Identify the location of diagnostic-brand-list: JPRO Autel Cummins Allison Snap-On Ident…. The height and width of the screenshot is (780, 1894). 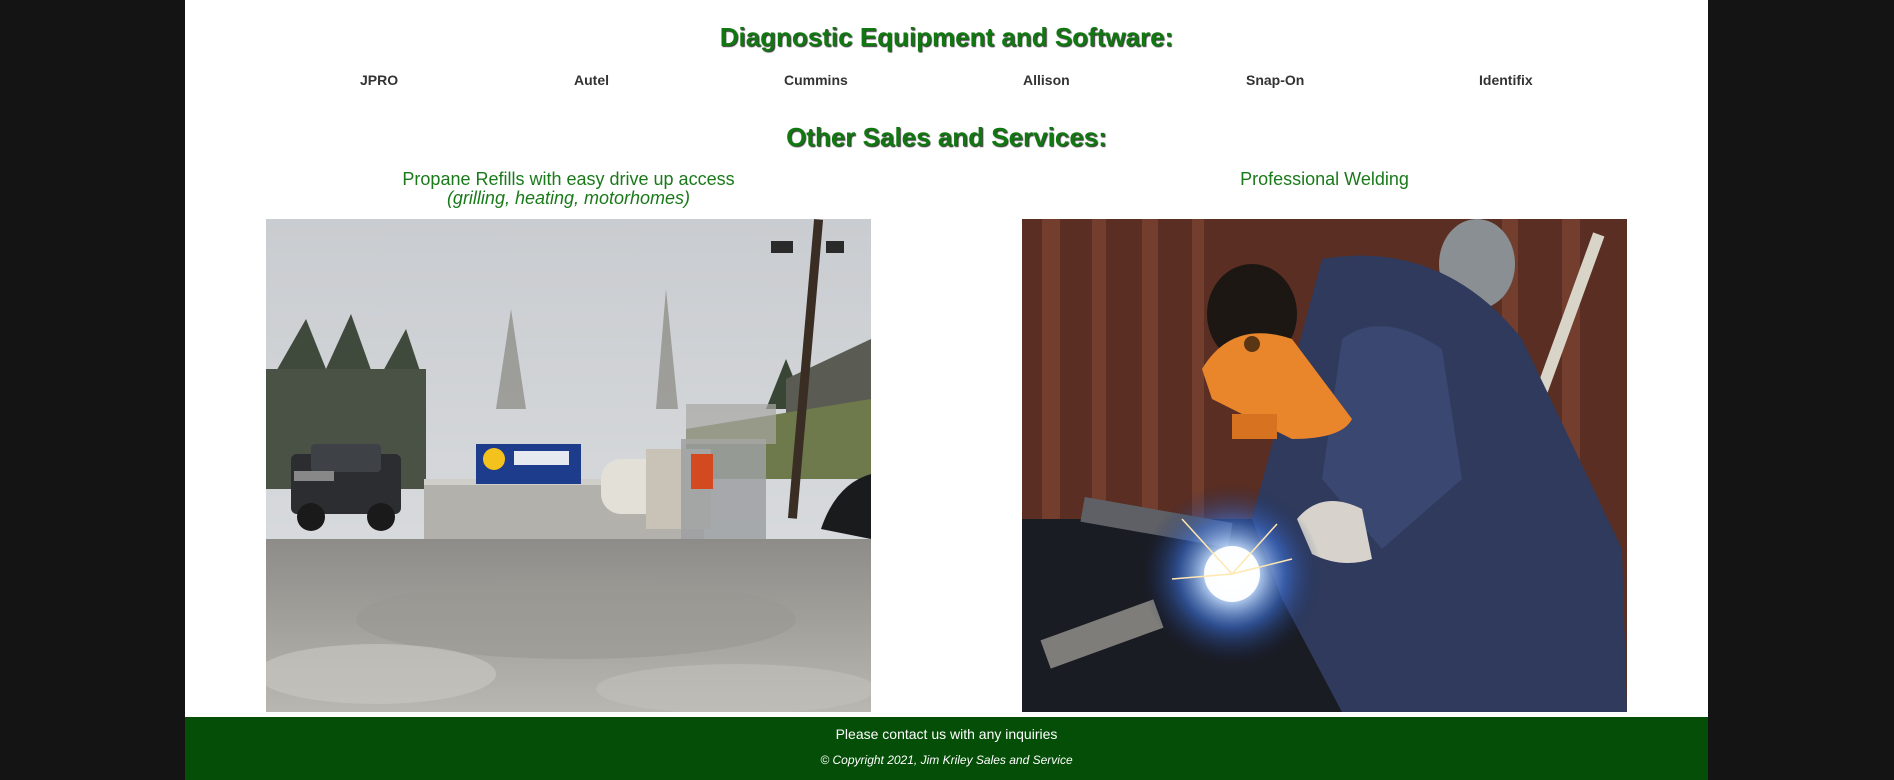
(946, 82).